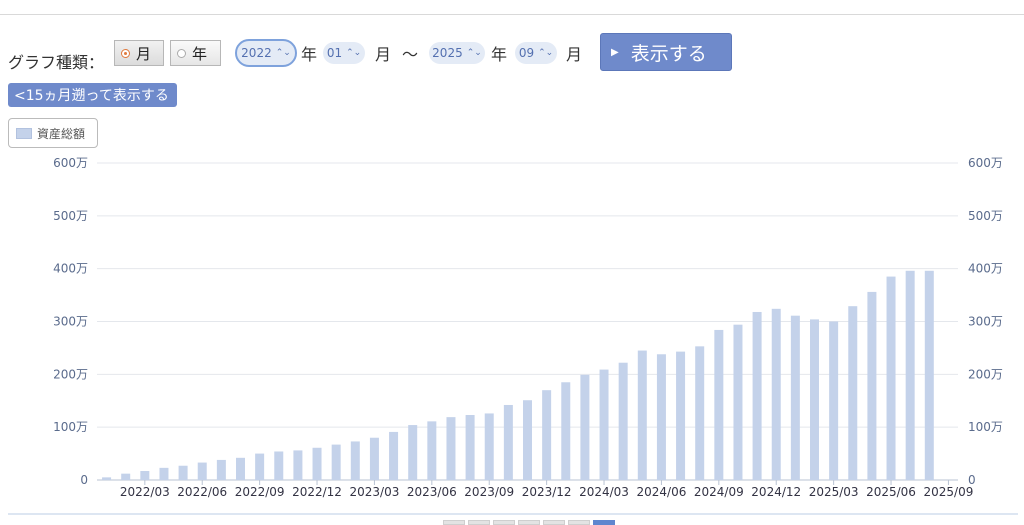 Image resolution: width=1024 pixels, height=525 pixels. I want to click on play-icon: ▶, so click(615, 52).